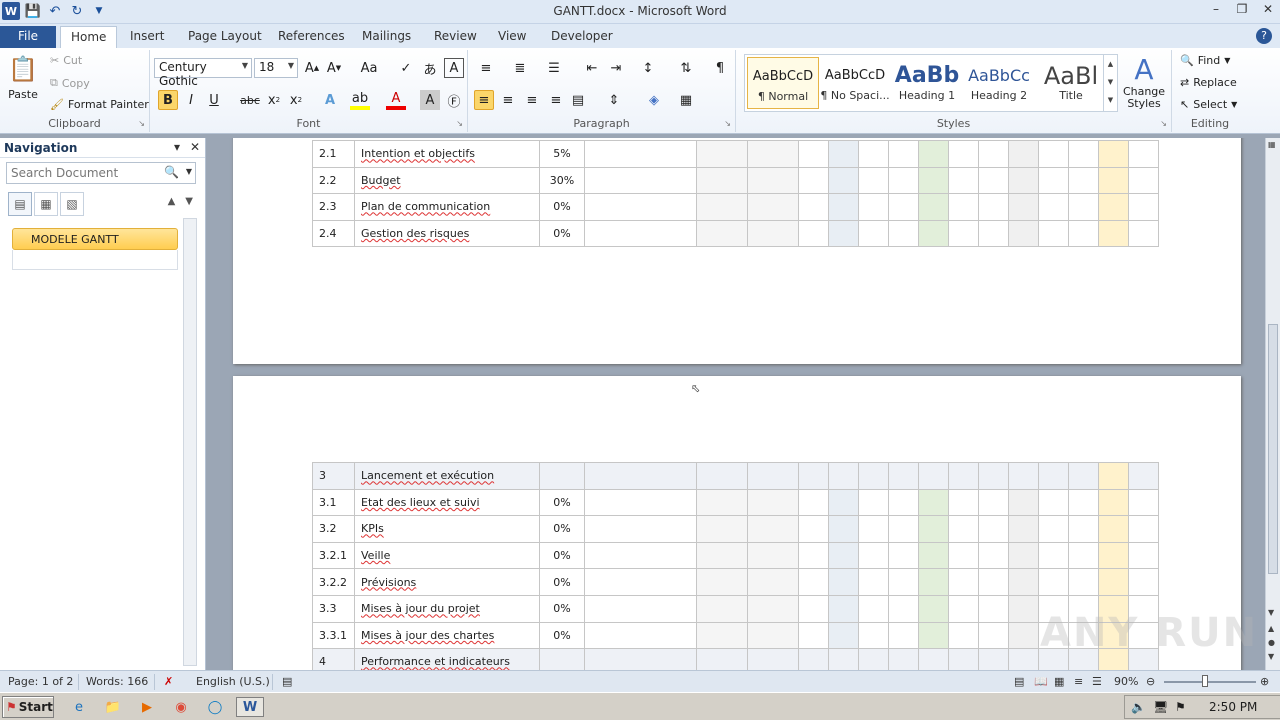 The height and width of the screenshot is (720, 1280). What do you see at coordinates (520, 68) in the screenshot?
I see `numbering-icon: ≣` at bounding box center [520, 68].